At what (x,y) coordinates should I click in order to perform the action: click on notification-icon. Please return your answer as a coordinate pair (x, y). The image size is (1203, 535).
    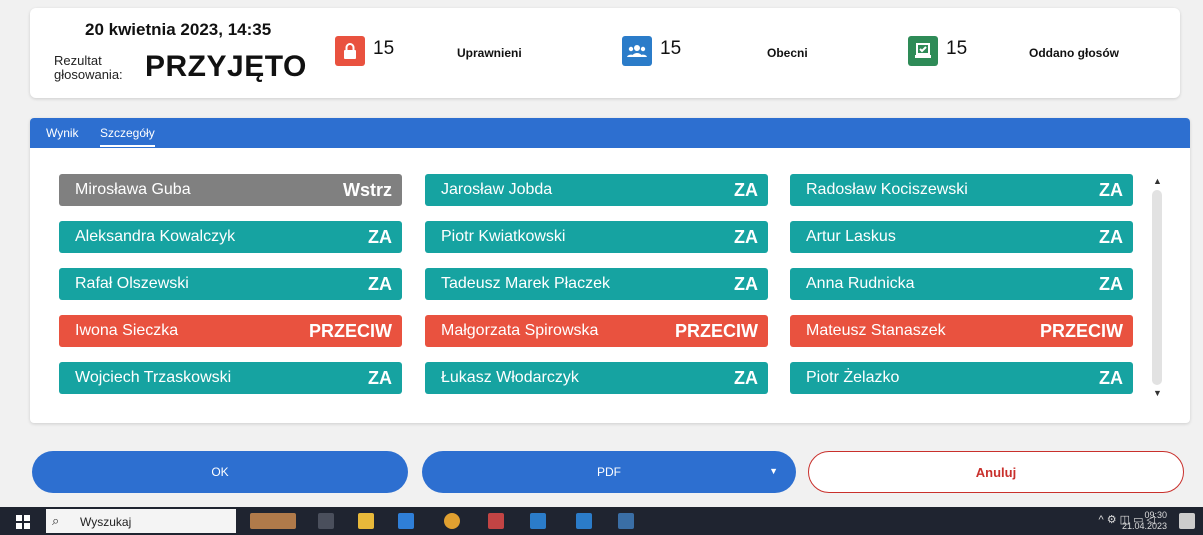
    Looking at the image, I should click on (1187, 521).